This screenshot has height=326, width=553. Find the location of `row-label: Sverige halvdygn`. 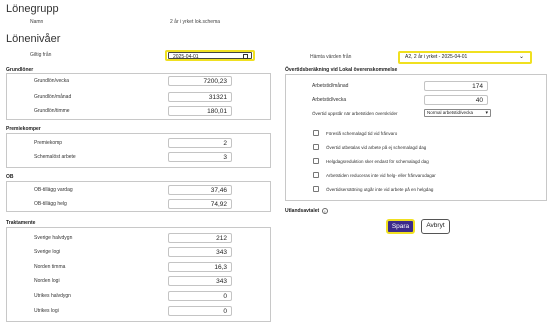

row-label: Sverige halvdygn is located at coordinates (53, 238).